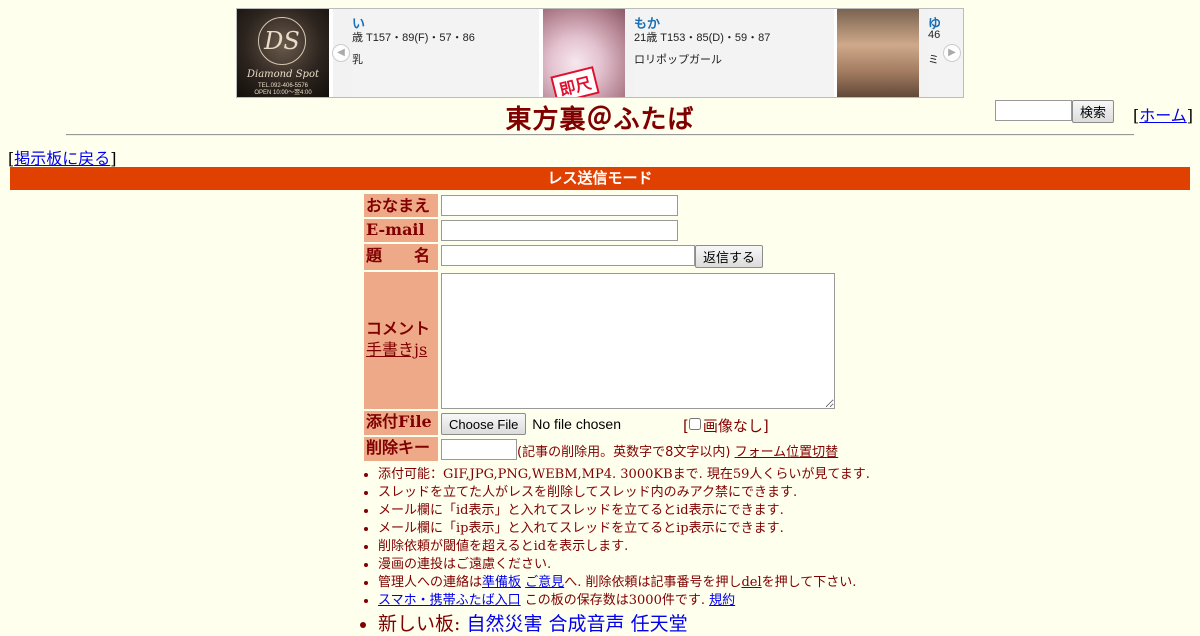  I want to click on ad-logo-monogram: DS, so click(282, 41).